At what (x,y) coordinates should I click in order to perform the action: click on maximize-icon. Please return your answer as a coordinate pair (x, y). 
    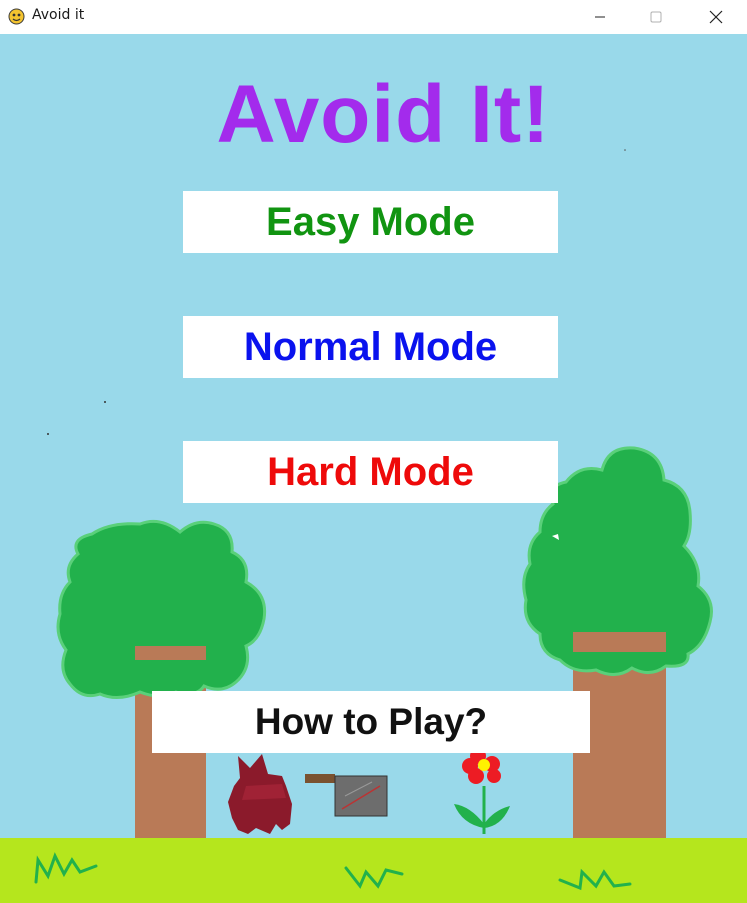
    Looking at the image, I should click on (656, 17).